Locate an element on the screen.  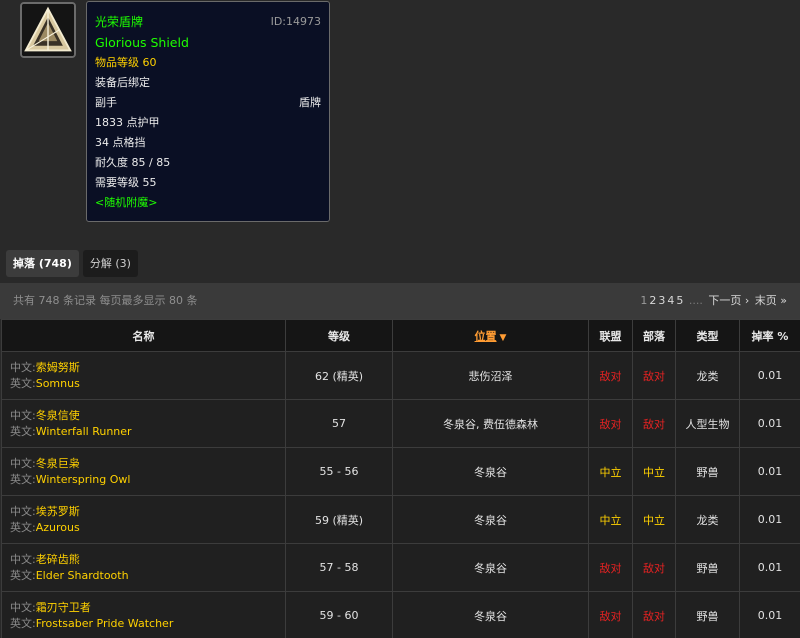
column-header-drop-rate: 掉率 % is located at coordinates (770, 336).